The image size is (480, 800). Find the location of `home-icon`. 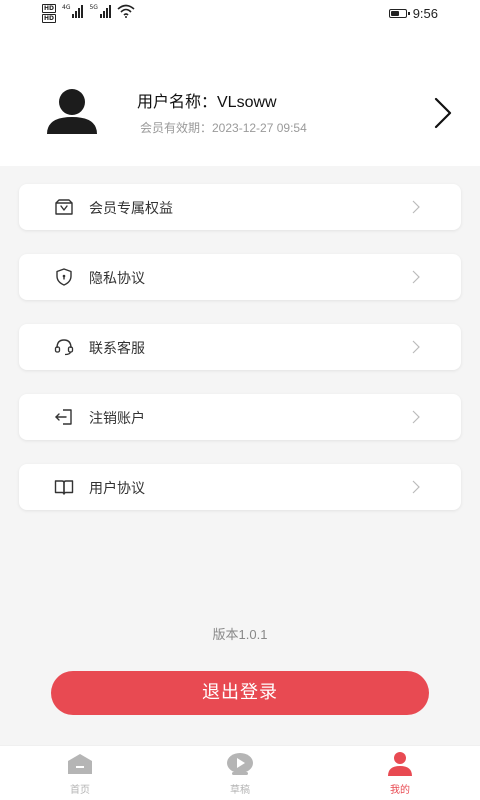

home-icon is located at coordinates (80, 764).